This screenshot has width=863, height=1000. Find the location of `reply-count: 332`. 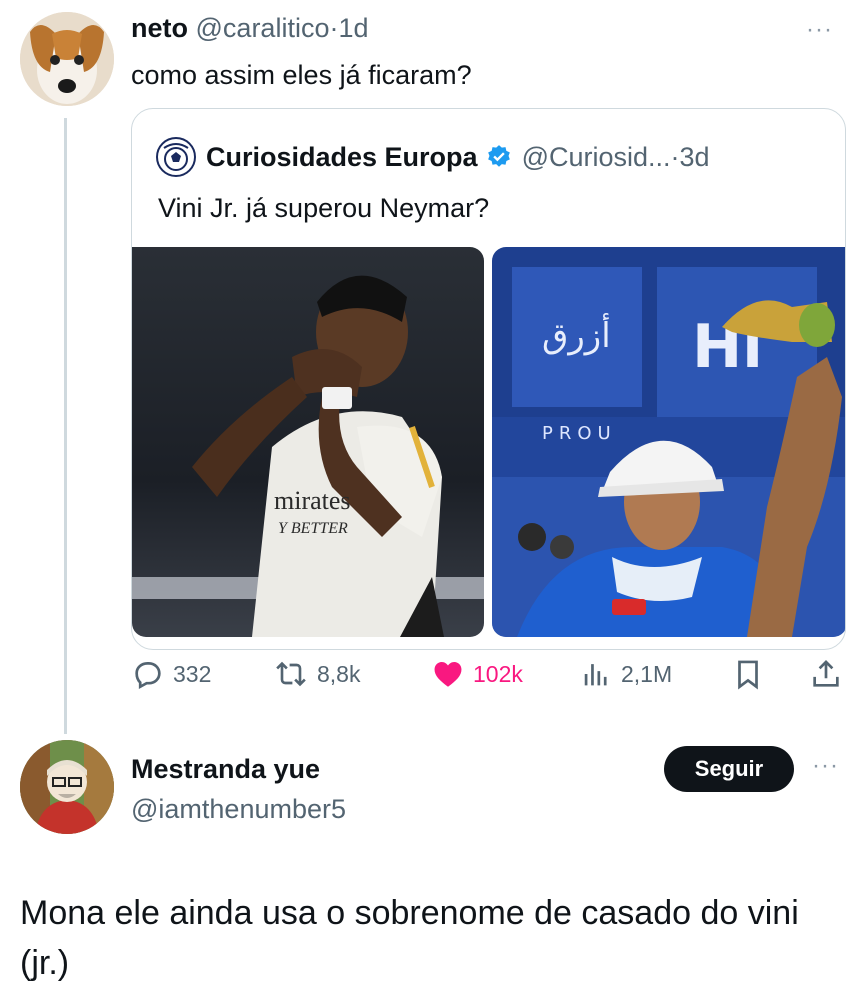

reply-count: 332 is located at coordinates (192, 673).